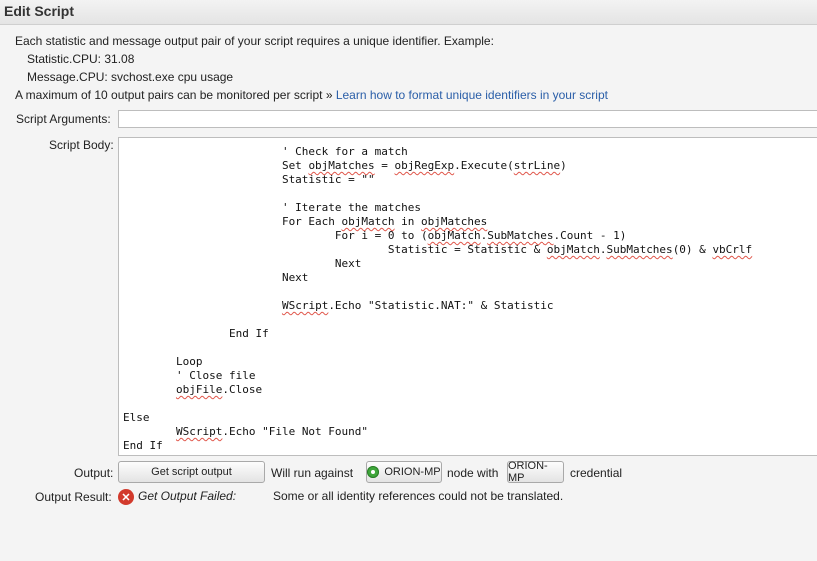 This screenshot has width=817, height=561. I want to click on panel-header: Edit Script, so click(408, 12).